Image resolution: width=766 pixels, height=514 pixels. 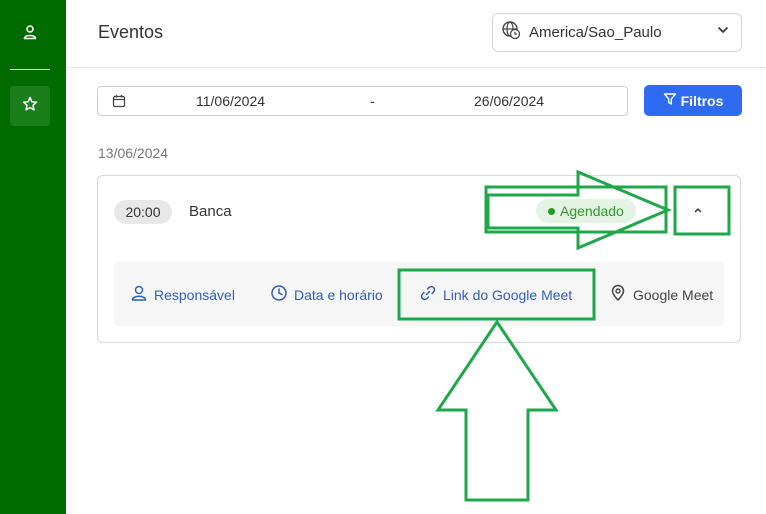 What do you see at coordinates (595, 32) in the screenshot?
I see `timezone-value: America/Sao_Paulo` at bounding box center [595, 32].